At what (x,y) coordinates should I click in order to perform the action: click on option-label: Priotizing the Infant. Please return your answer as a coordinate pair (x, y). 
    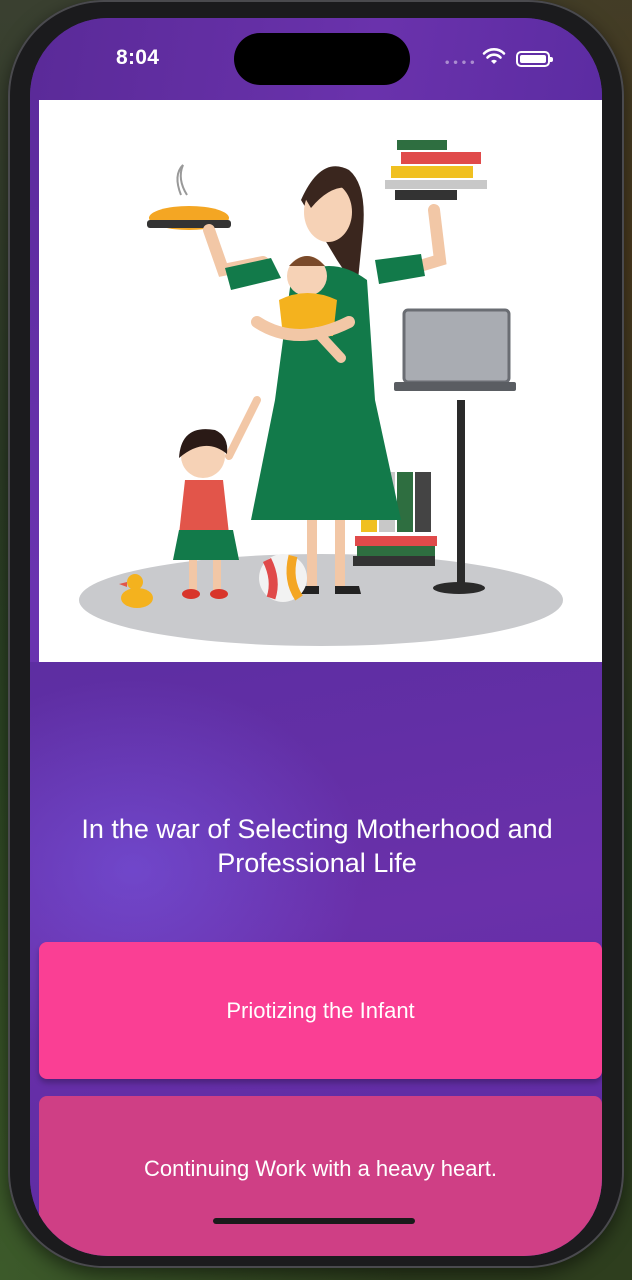
    Looking at the image, I should click on (320, 1010).